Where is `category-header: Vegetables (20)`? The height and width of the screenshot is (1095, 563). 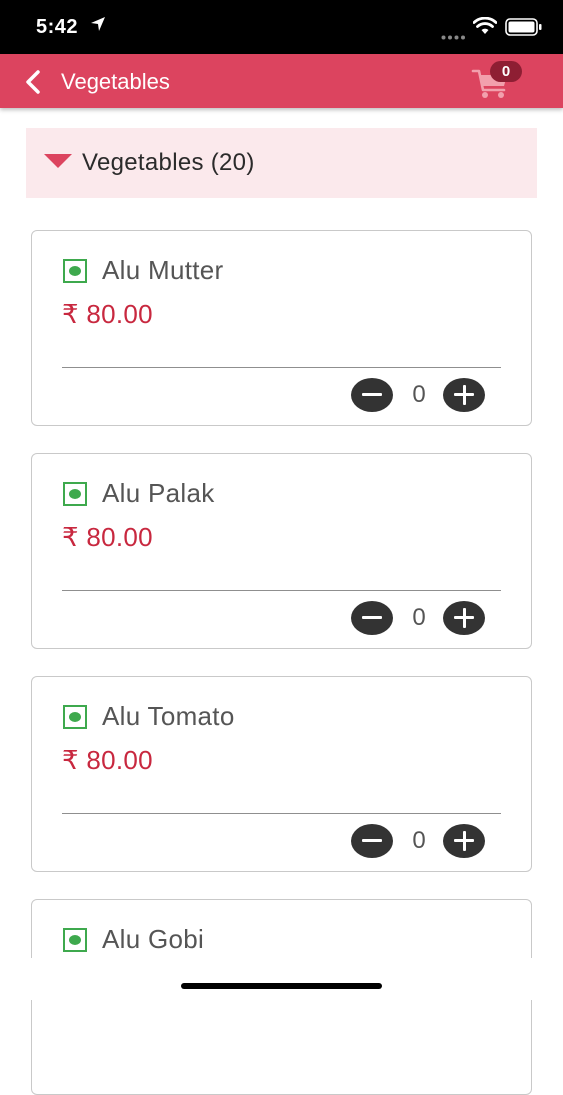
category-header: Vegetables (20) is located at coordinates (281, 163).